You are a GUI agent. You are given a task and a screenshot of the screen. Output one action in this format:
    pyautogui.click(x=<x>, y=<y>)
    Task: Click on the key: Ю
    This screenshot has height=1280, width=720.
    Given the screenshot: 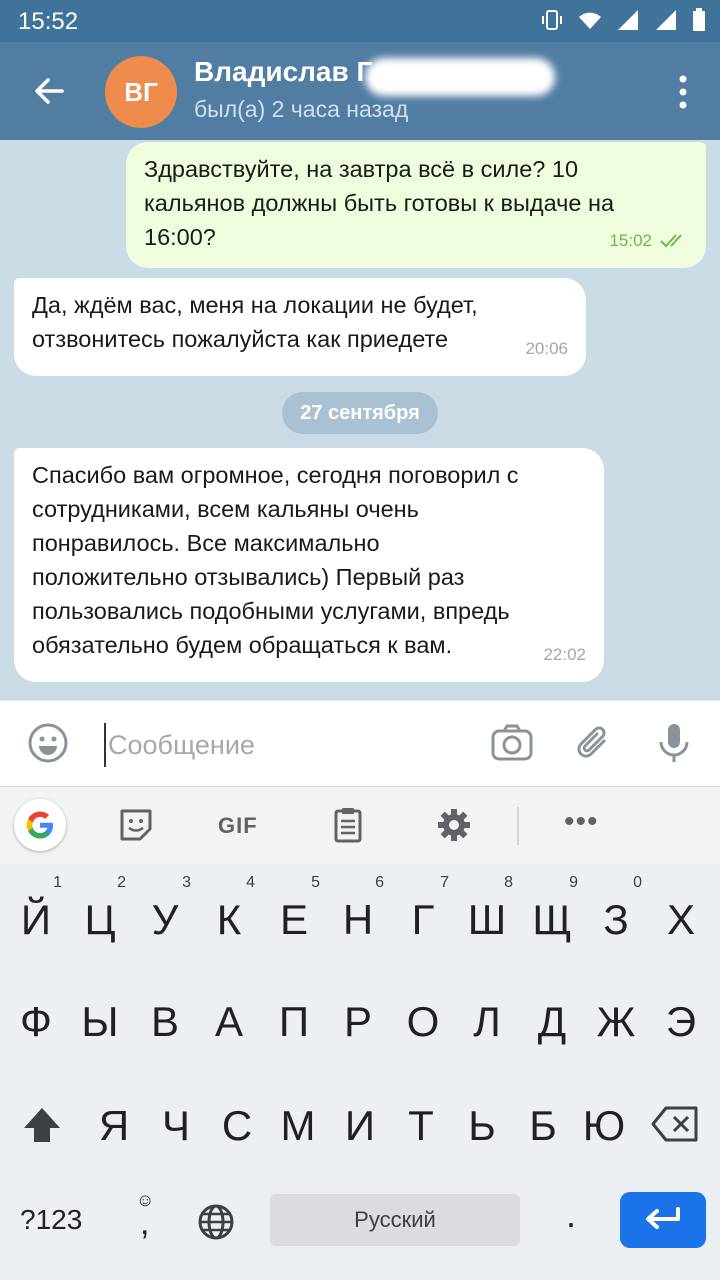 What is the action you would take?
    pyautogui.click(x=604, y=1126)
    